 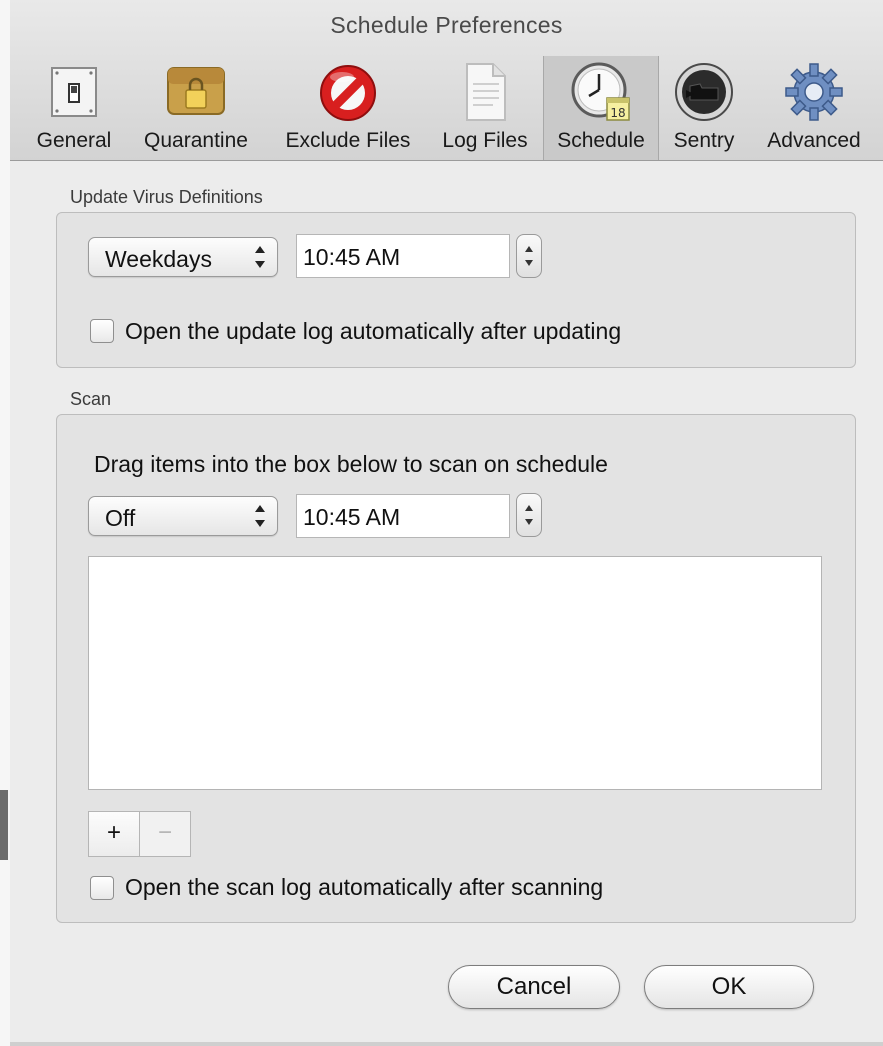 I want to click on tab-sentry: Sentry, so click(x=704, y=108).